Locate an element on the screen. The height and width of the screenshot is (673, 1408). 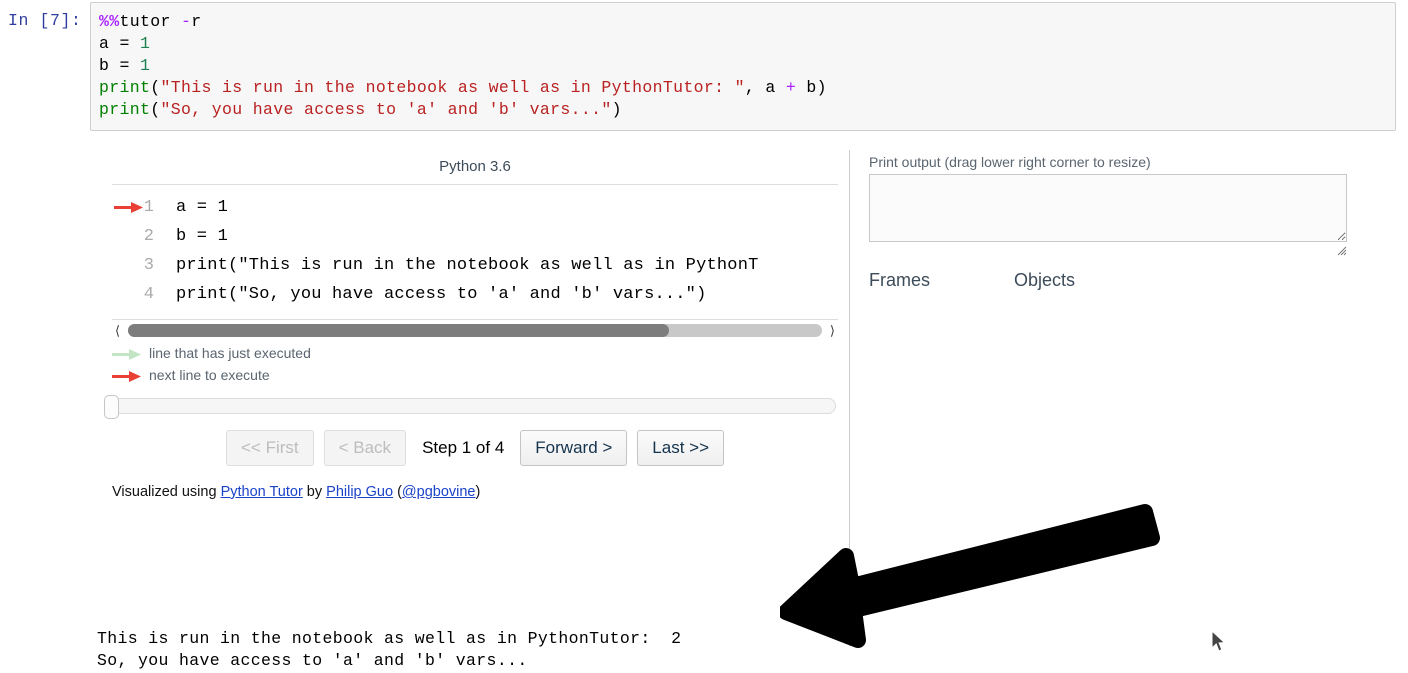
execution-step-slider is located at coordinates (470, 407).